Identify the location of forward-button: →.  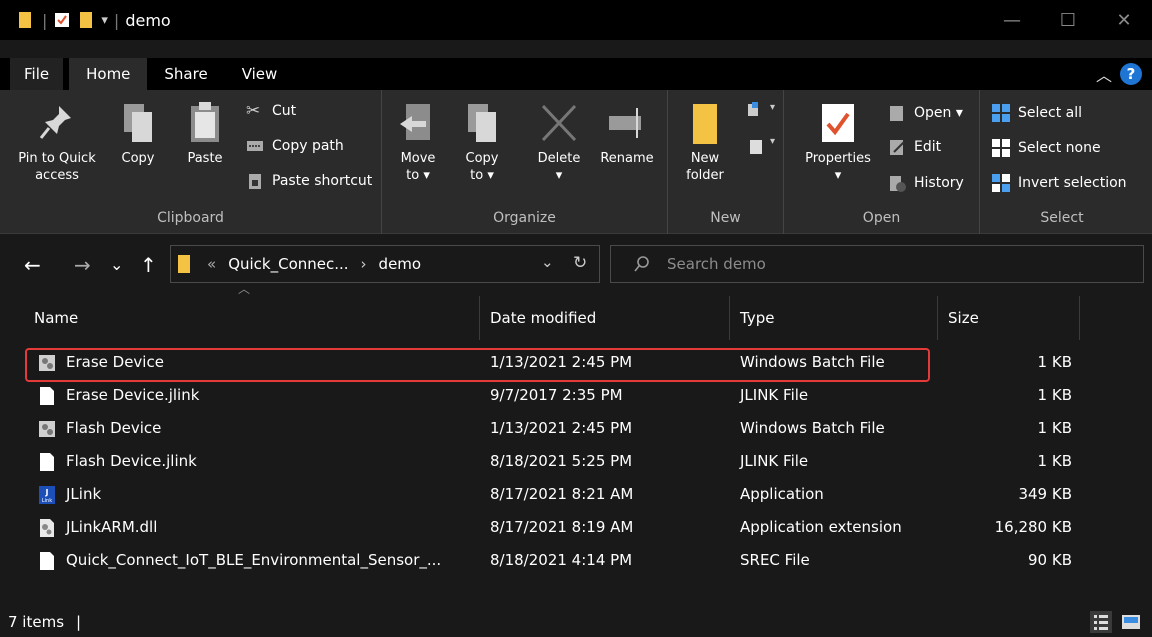
(82, 265).